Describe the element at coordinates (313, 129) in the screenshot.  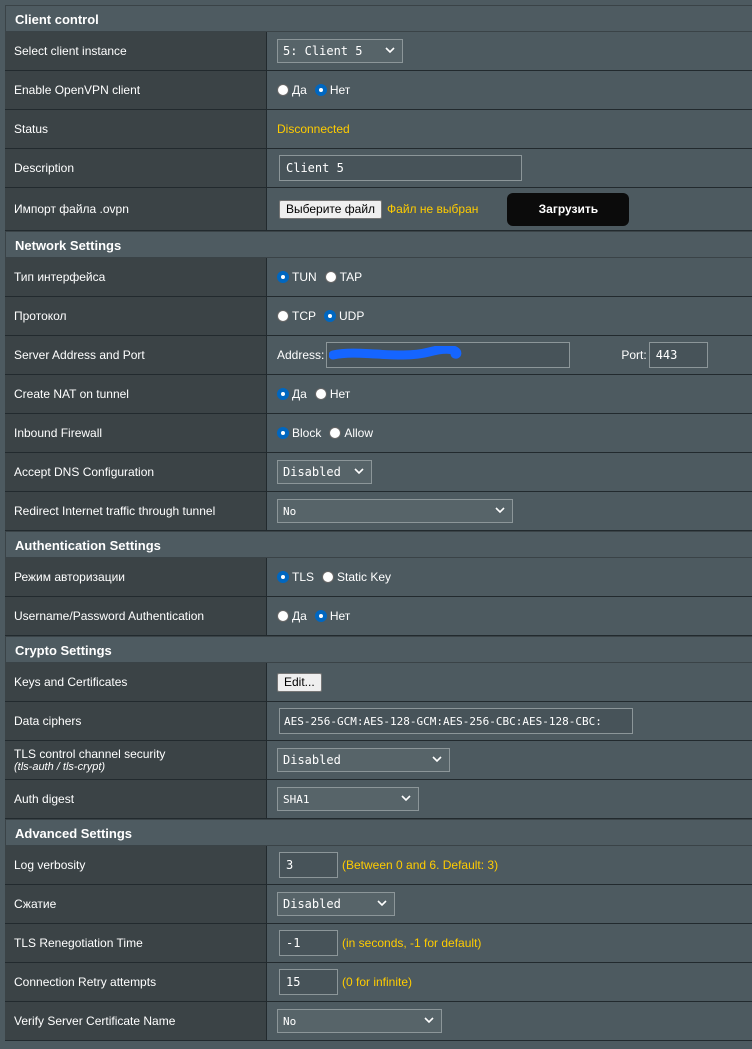
I see `status-value: Disconnected` at that location.